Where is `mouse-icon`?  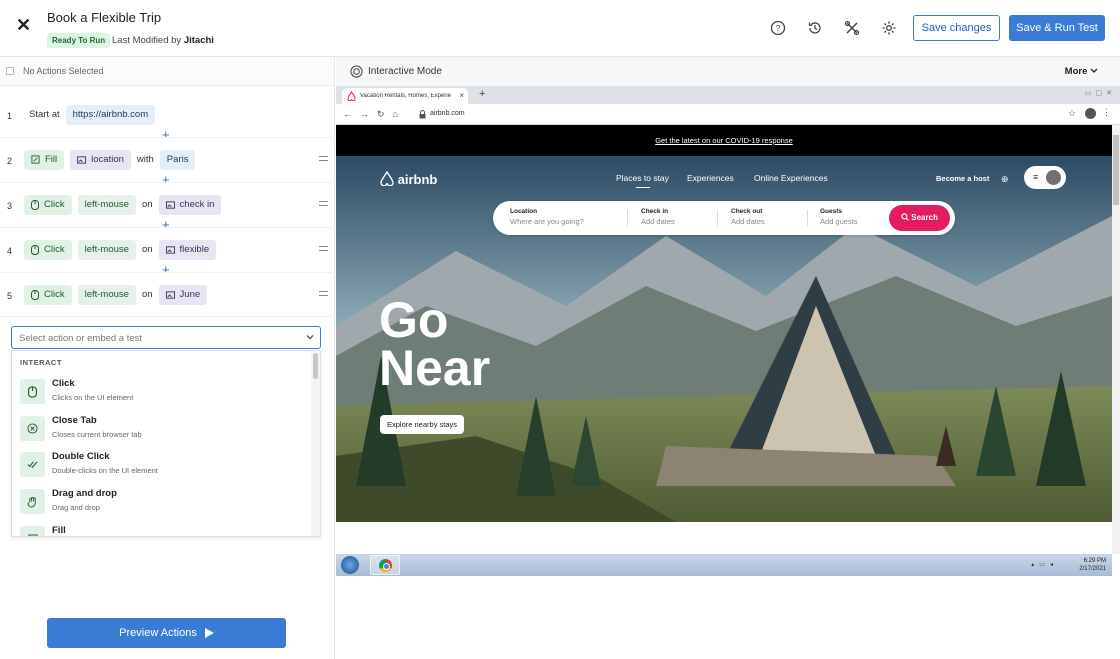 mouse-icon is located at coordinates (35, 249).